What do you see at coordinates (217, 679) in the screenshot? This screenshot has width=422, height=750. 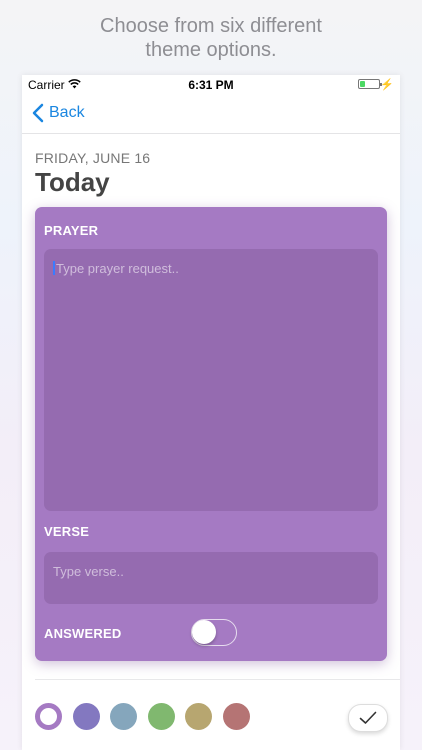 I see `divider` at bounding box center [217, 679].